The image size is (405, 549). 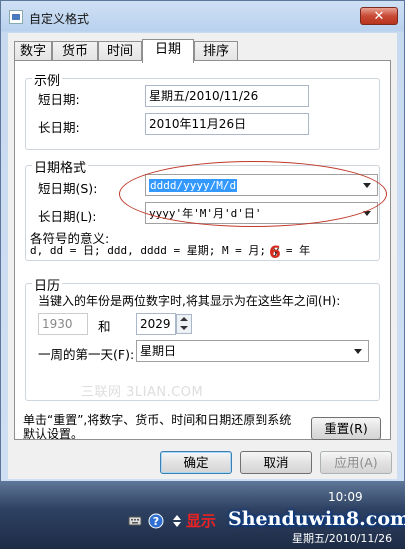 I want to click on example-short-label: 短日期:, so click(x=59, y=99).